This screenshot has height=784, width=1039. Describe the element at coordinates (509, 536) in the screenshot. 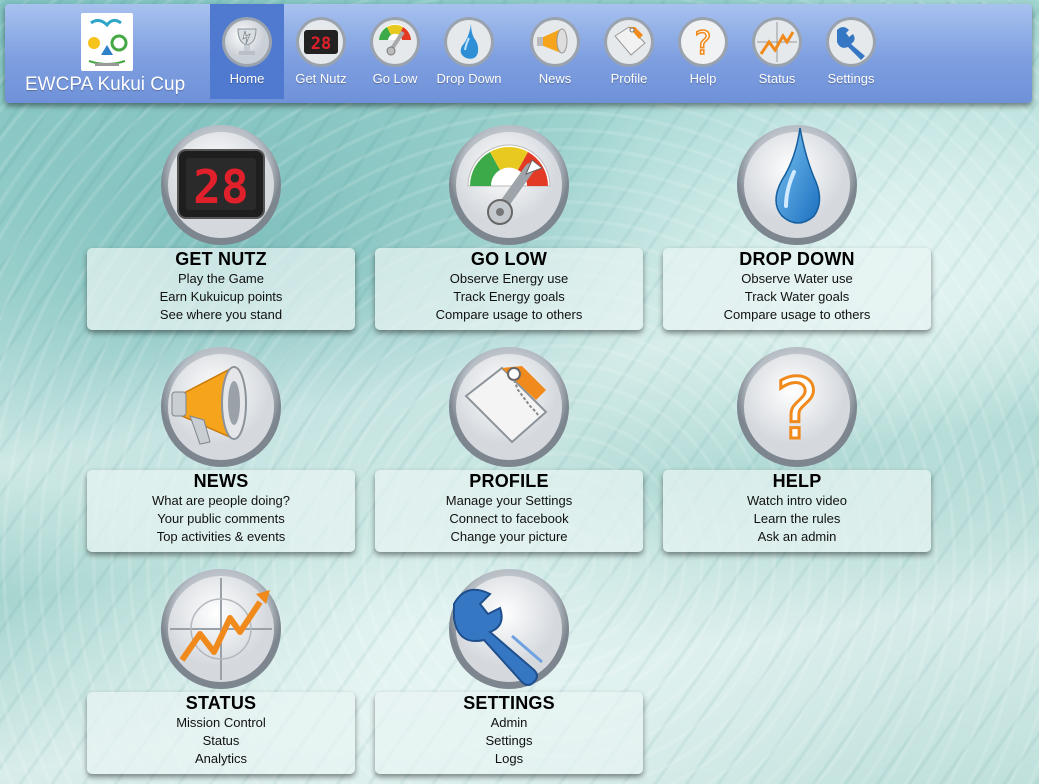

I see `tile-line: Change your picture` at that location.